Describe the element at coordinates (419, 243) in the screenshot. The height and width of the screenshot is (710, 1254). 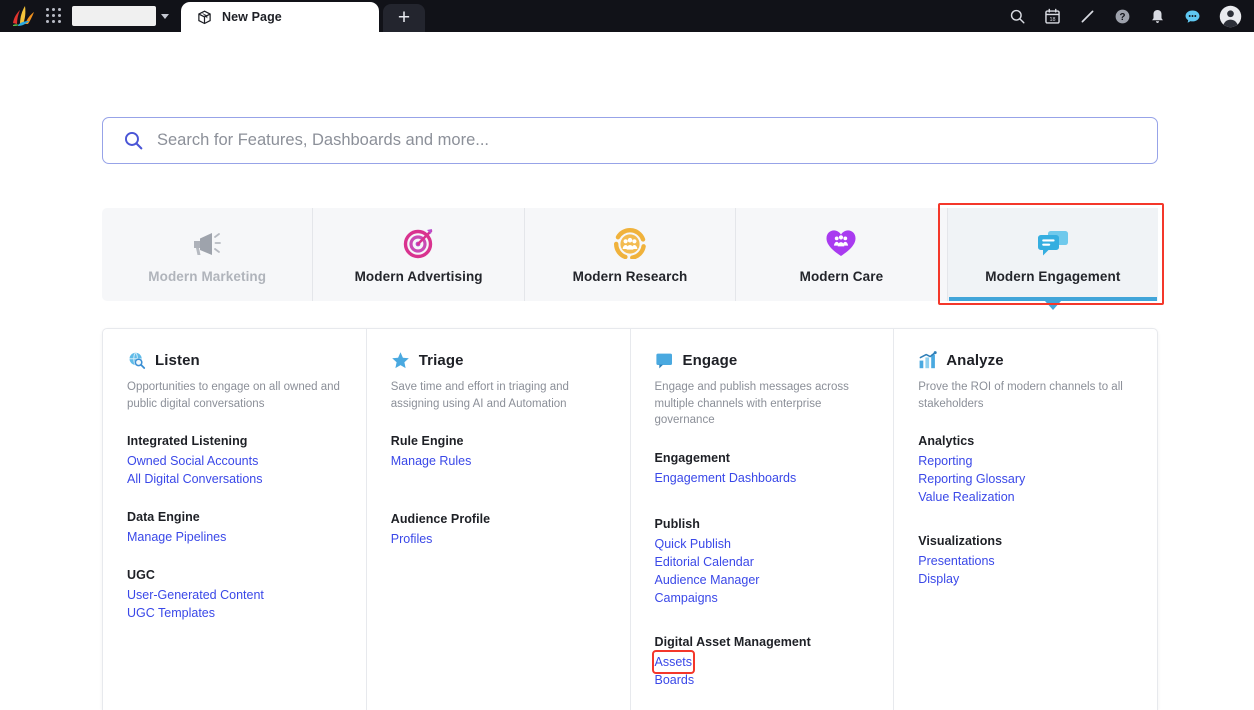
I see `target-icon` at that location.